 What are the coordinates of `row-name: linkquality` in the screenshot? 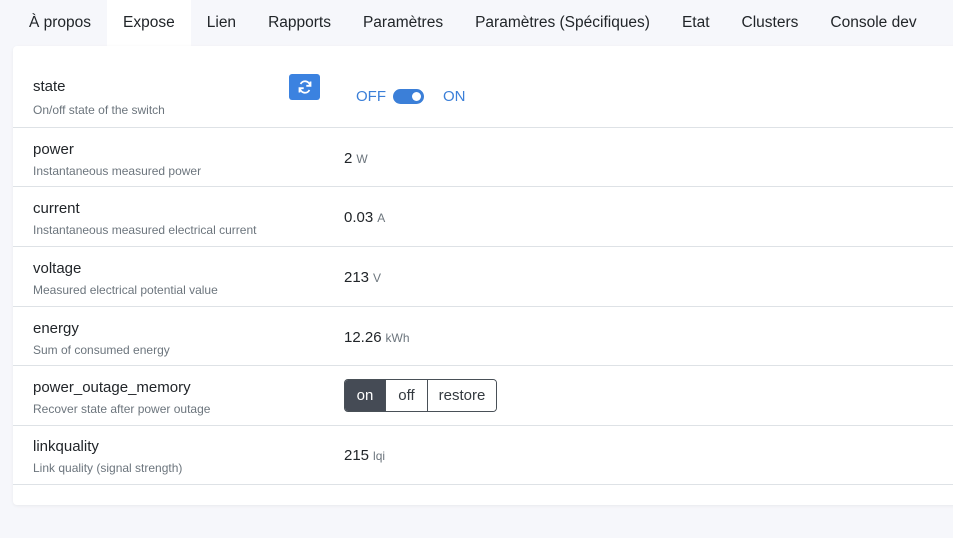 It's located at (66, 446).